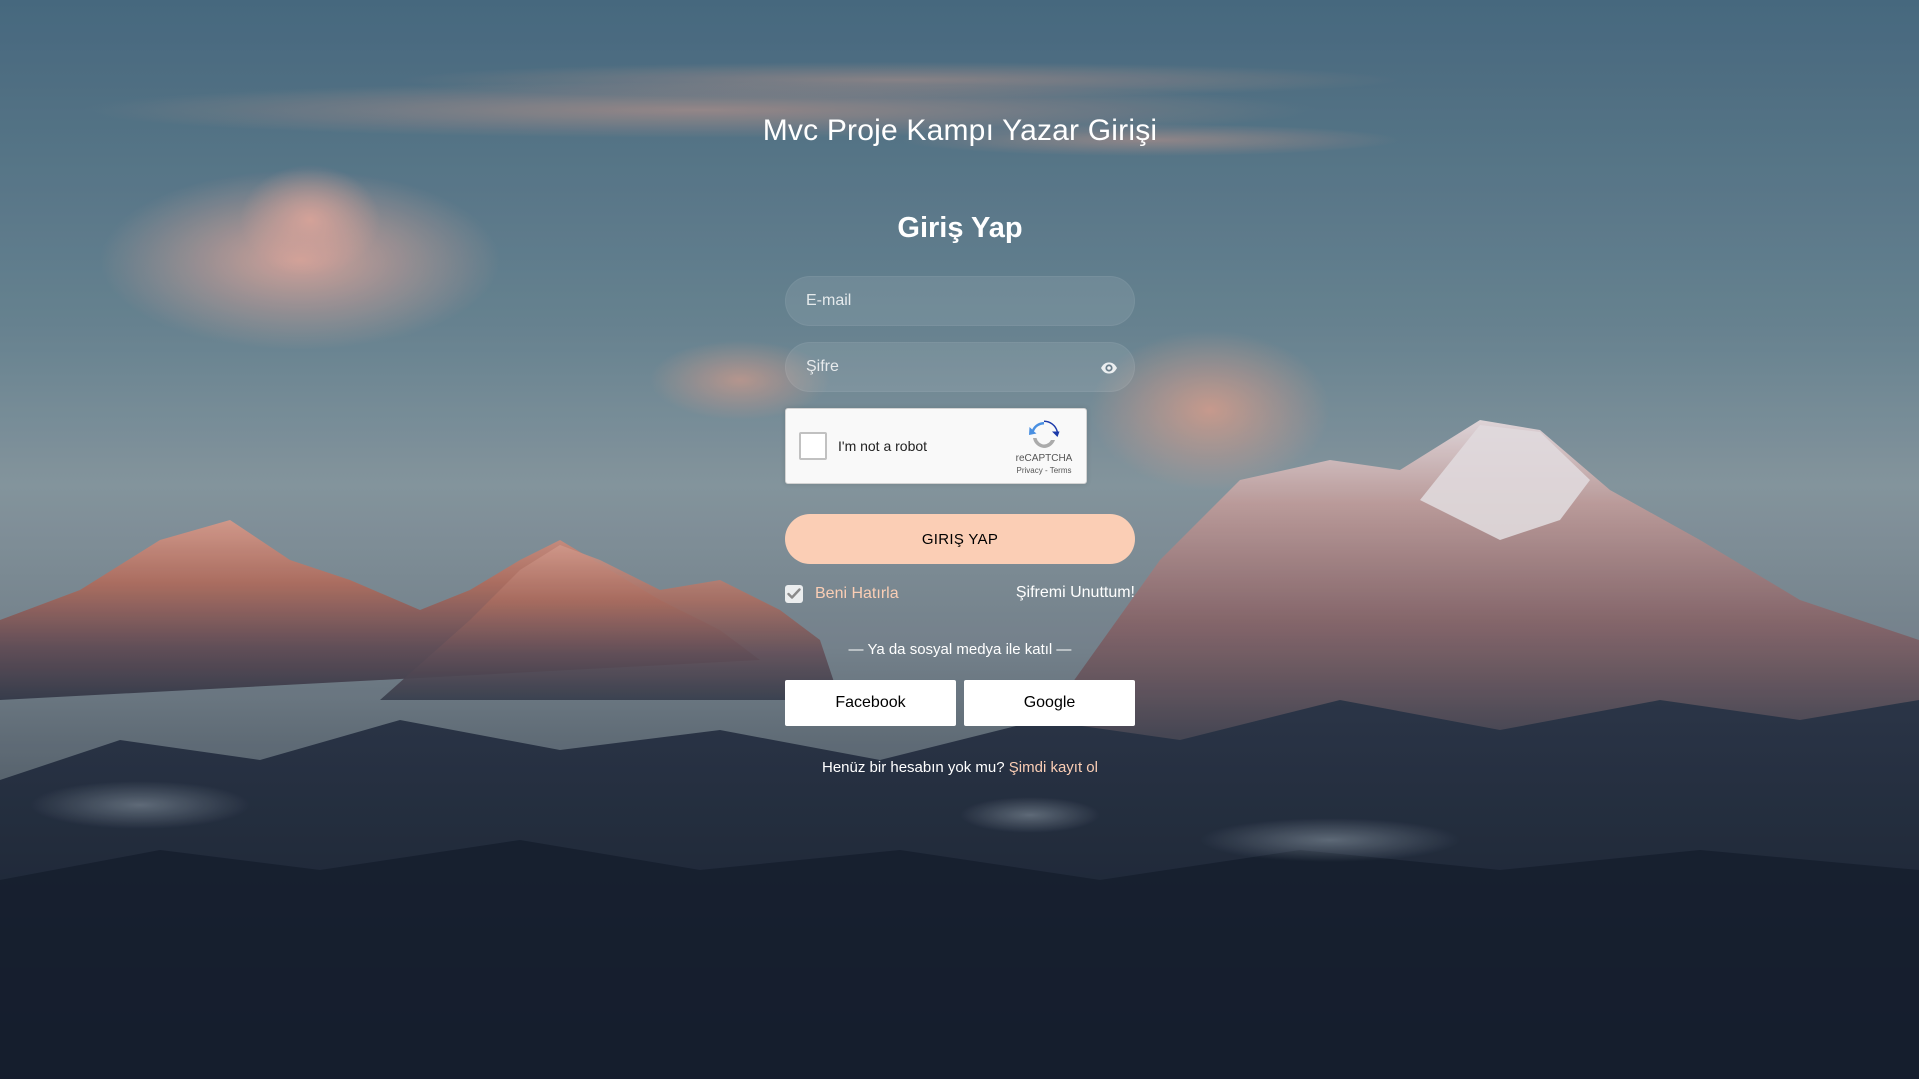  Describe the element at coordinates (870, 703) in the screenshot. I see `facebook-login-button: Facebook` at that location.